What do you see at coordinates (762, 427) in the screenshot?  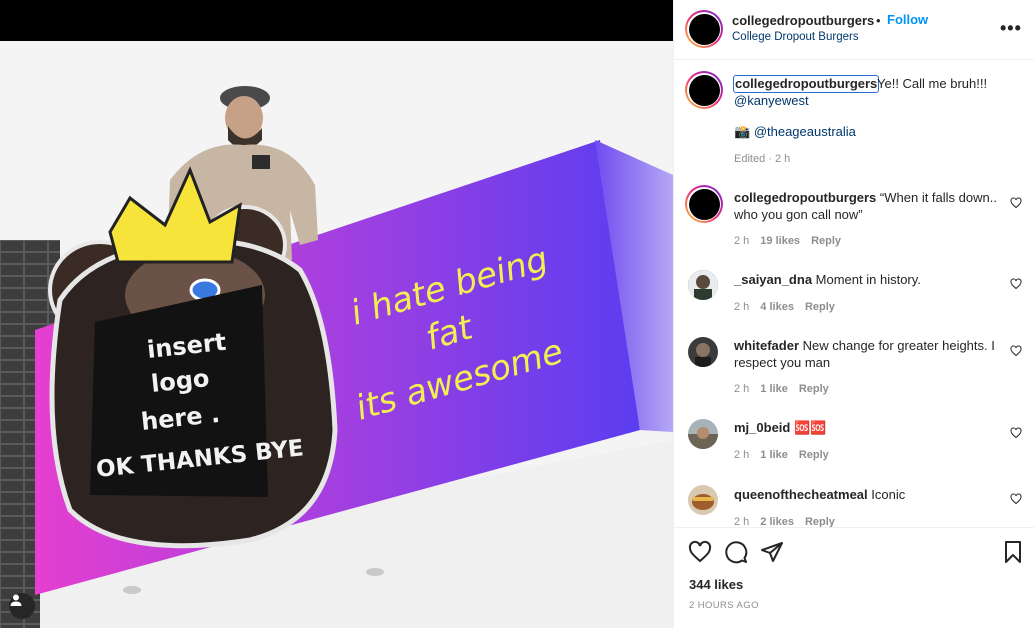 I see `comment-username: mj_0beid` at bounding box center [762, 427].